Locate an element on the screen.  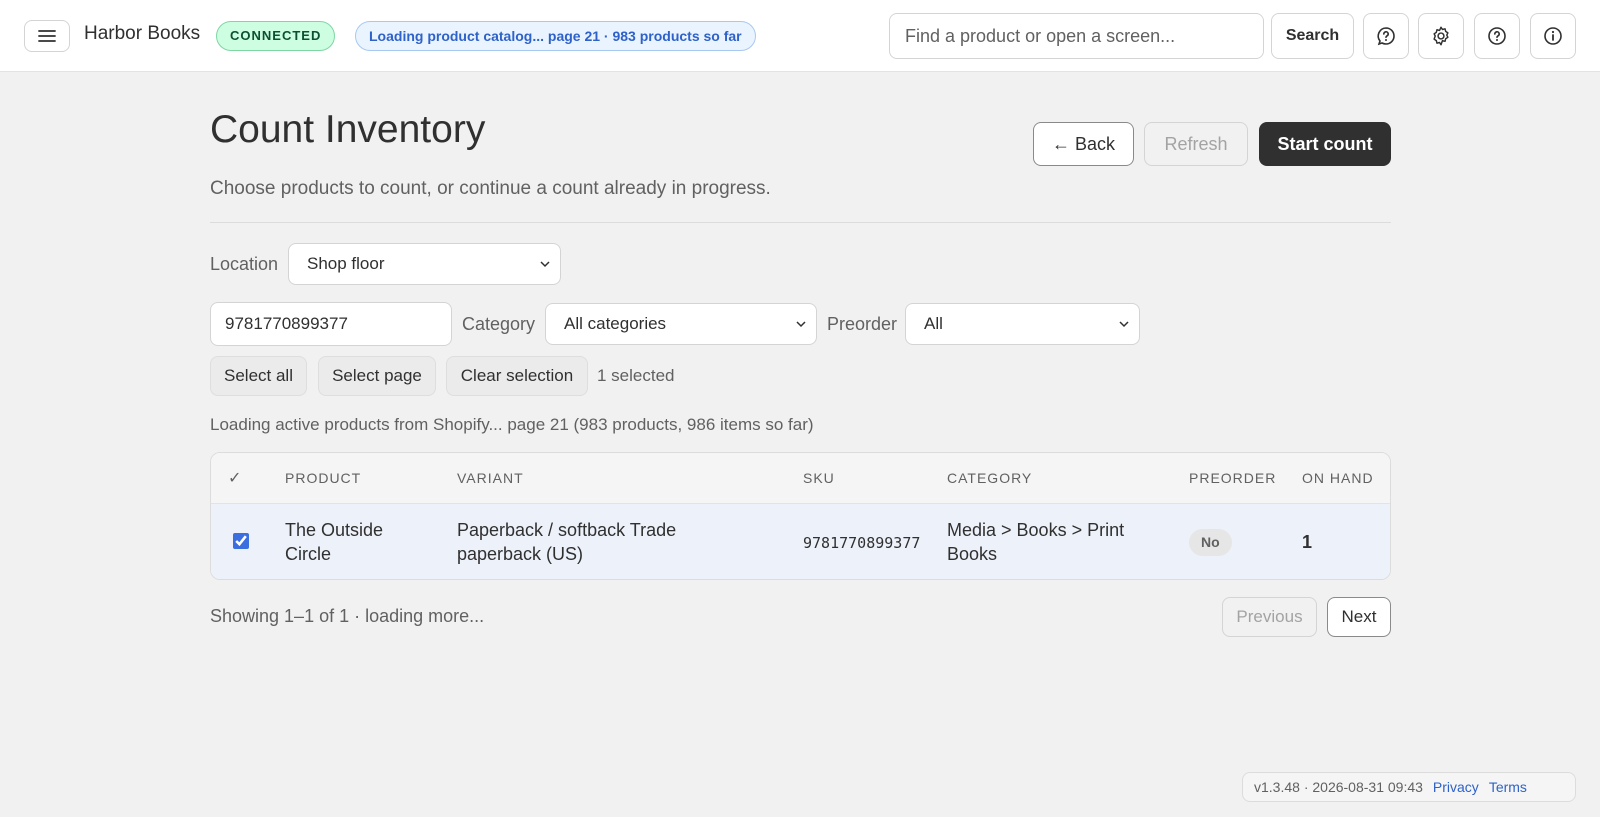
info-button is located at coordinates (1553, 36).